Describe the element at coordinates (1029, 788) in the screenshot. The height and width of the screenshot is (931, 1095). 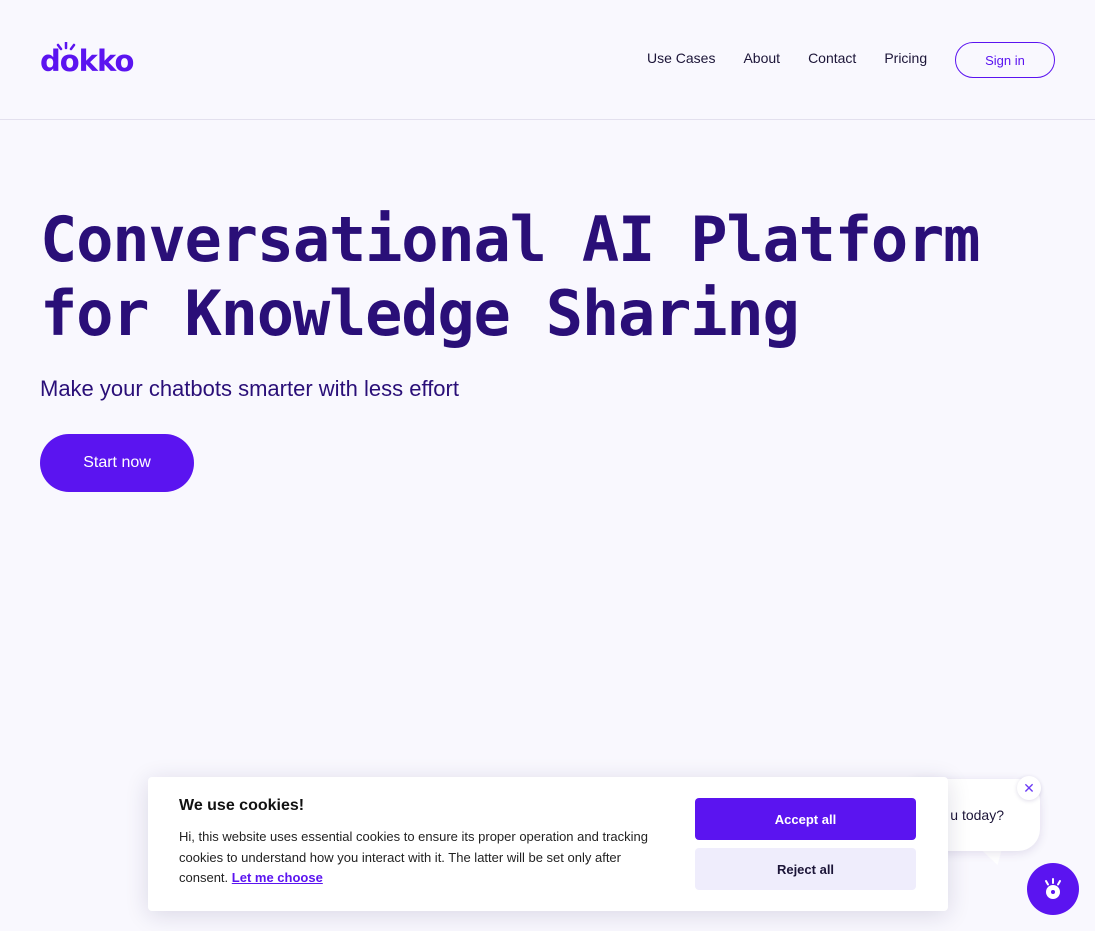
I see `close-icon: ✕` at that location.